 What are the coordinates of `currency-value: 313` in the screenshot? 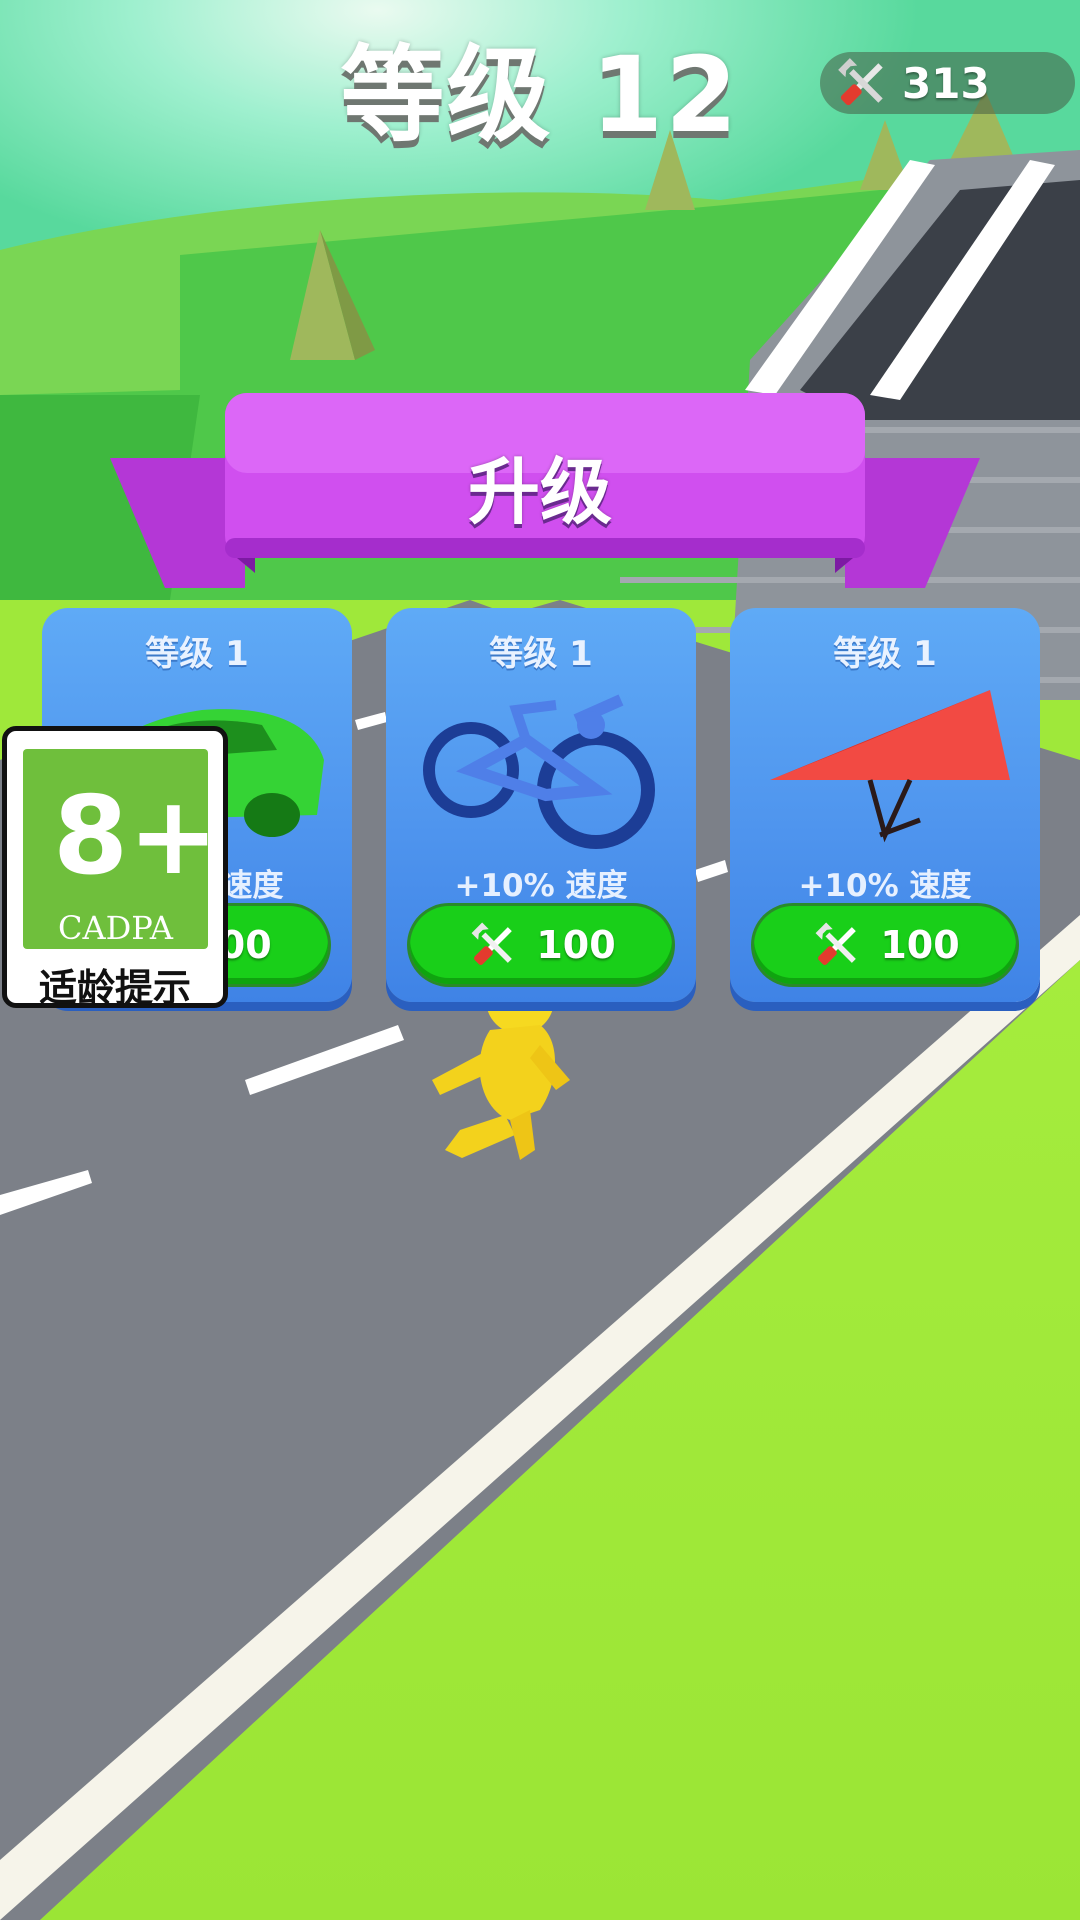 It's located at (946, 83).